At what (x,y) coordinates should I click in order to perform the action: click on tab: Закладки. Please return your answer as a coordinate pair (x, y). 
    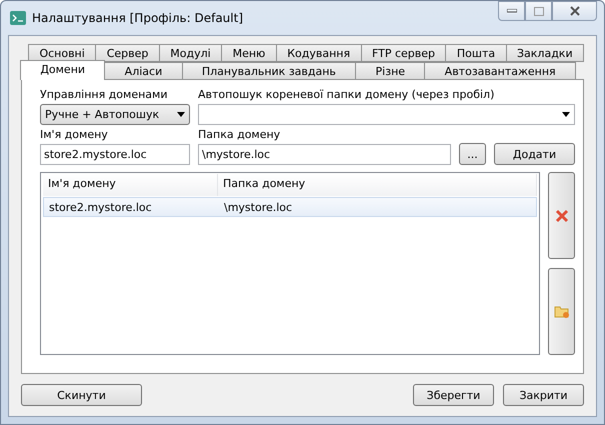
    Looking at the image, I should click on (545, 53).